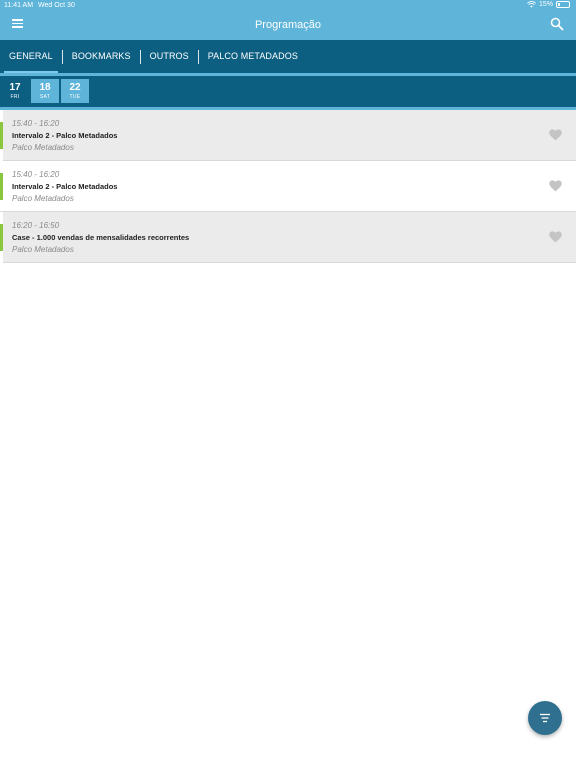  I want to click on status-right-group: 15%, so click(548, 4).